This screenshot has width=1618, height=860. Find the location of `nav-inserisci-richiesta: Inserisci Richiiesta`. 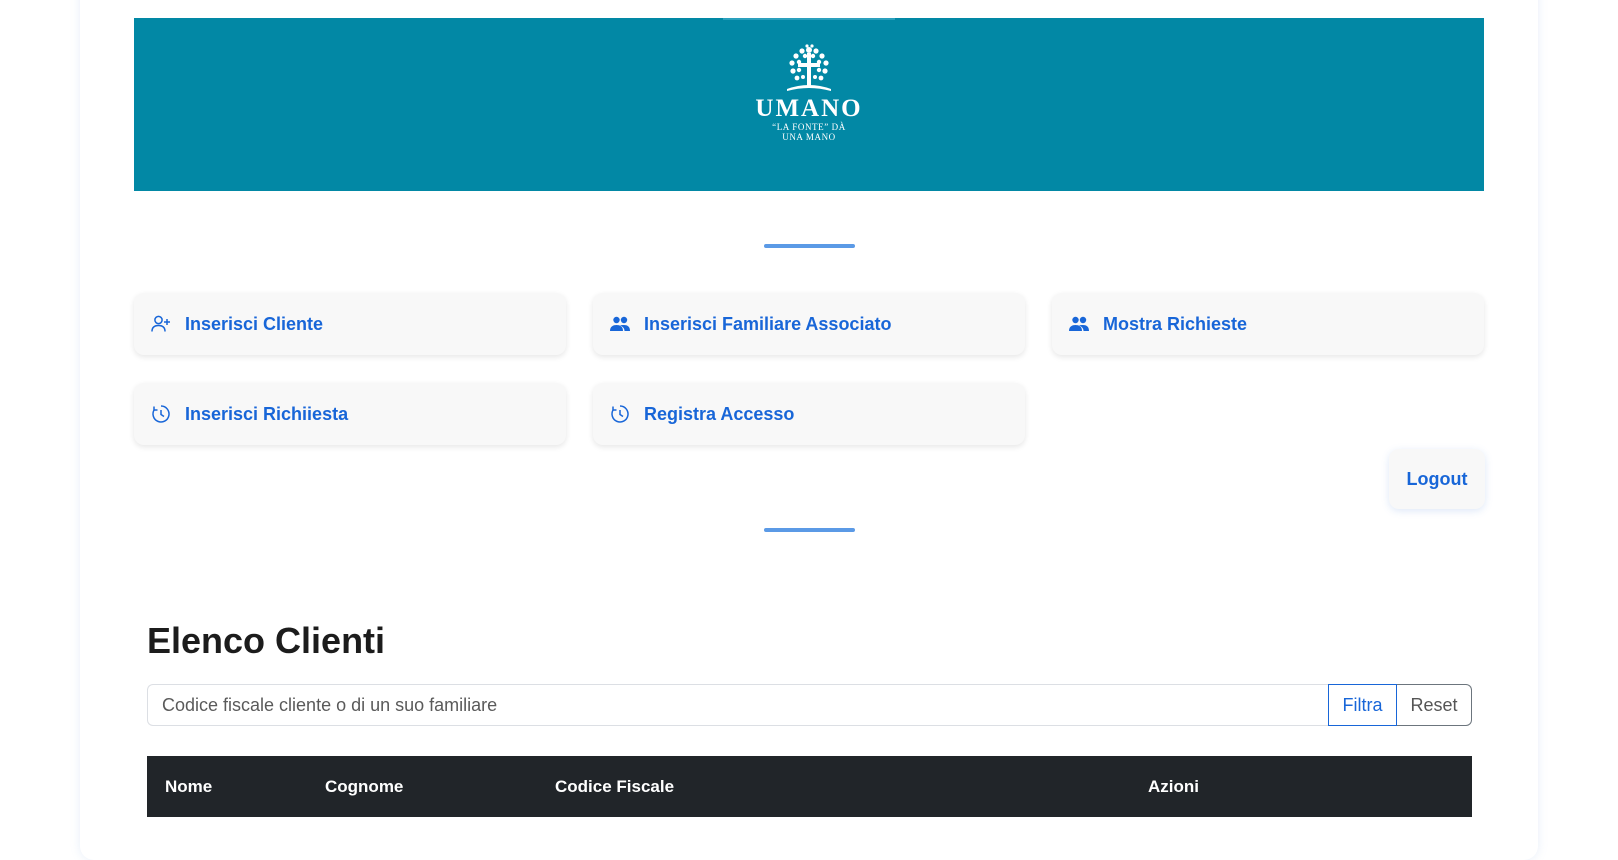

nav-inserisci-richiesta: Inserisci Richiiesta is located at coordinates (350, 414).